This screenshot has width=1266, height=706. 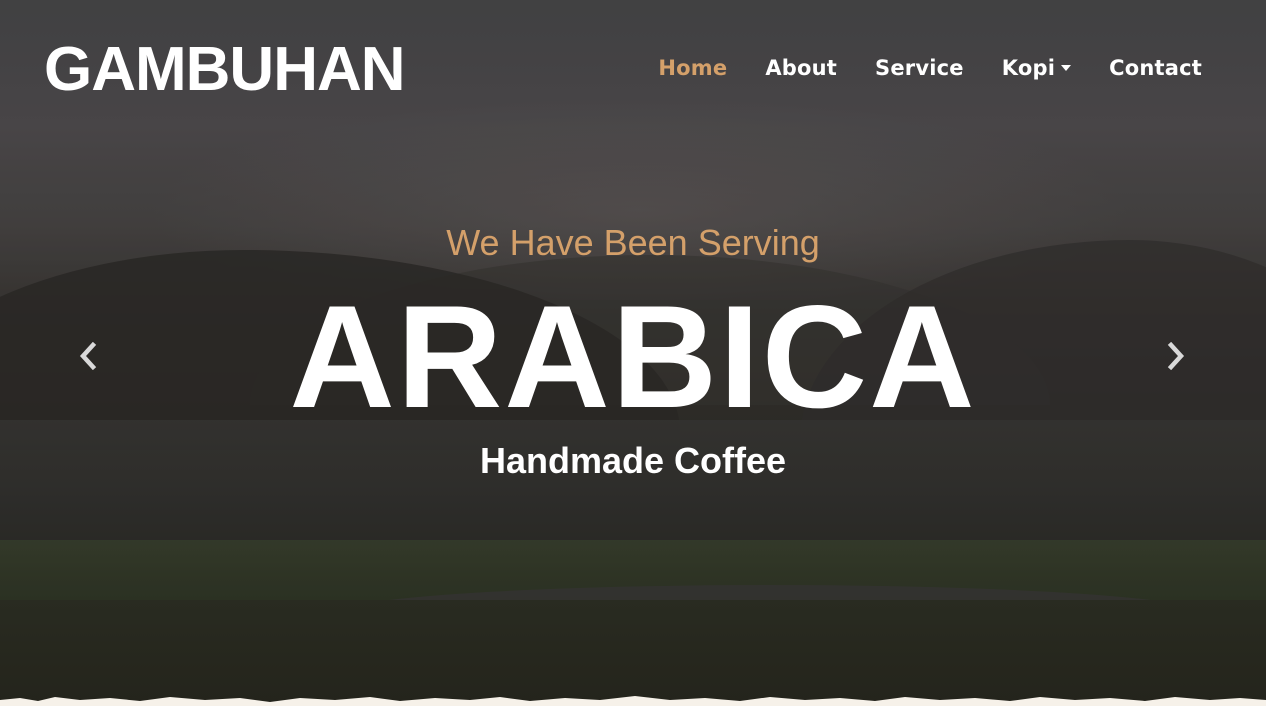 I want to click on carousel-prev-button, so click(x=88, y=356).